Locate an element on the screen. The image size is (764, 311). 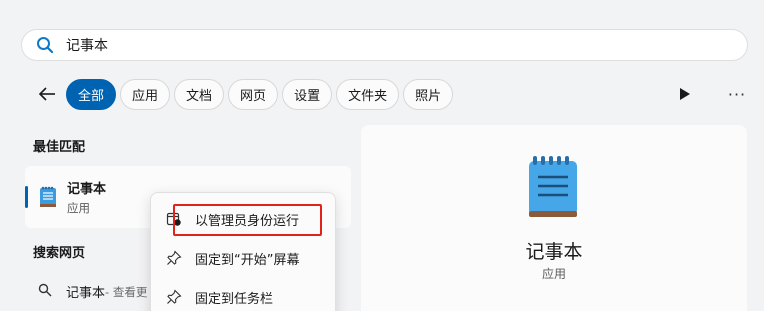
web-search-suffix: - 查看更 is located at coordinates (126, 291).